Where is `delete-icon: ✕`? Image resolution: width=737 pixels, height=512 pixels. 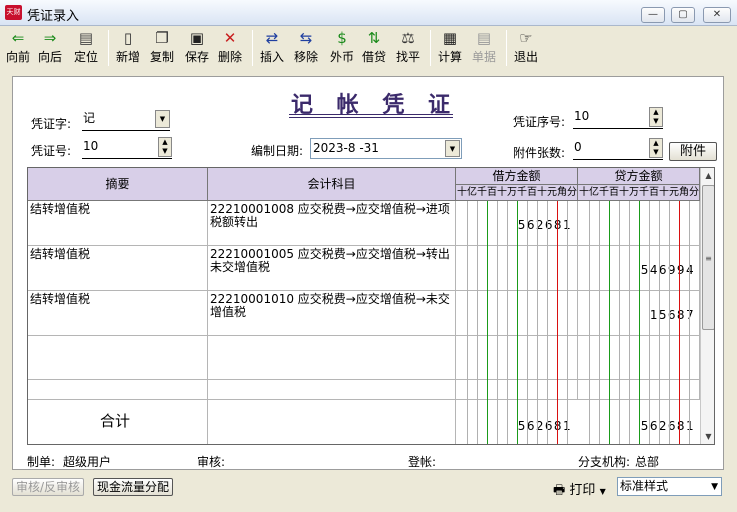 delete-icon: ✕ is located at coordinates (230, 38).